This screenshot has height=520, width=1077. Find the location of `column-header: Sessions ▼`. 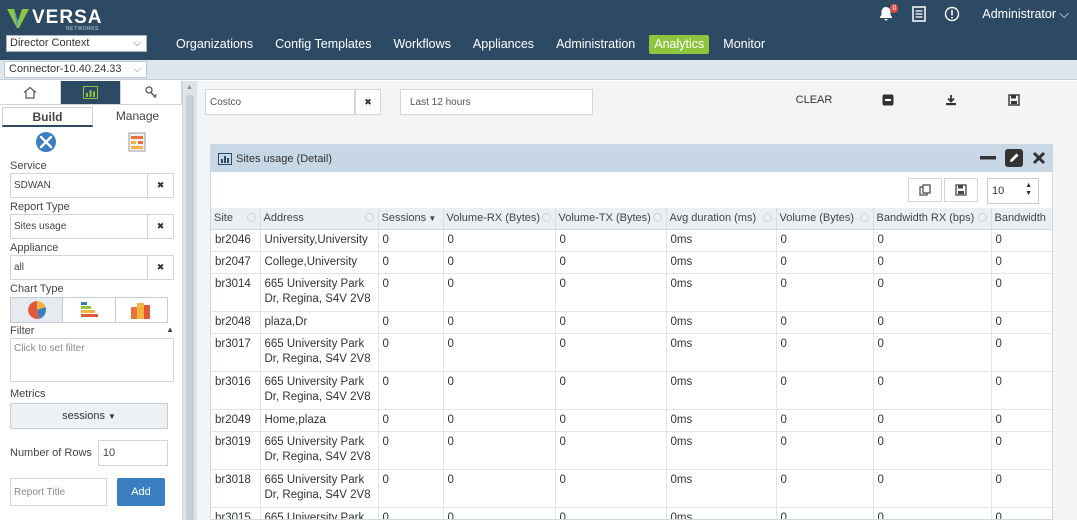

column-header: Sessions ▼ is located at coordinates (411, 219).